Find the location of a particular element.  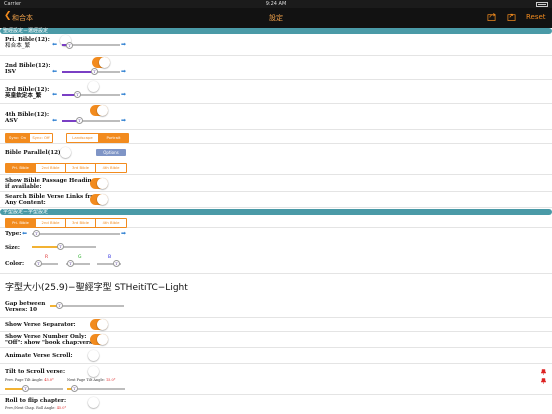

portrait-option: Portrait is located at coordinates (113, 138).